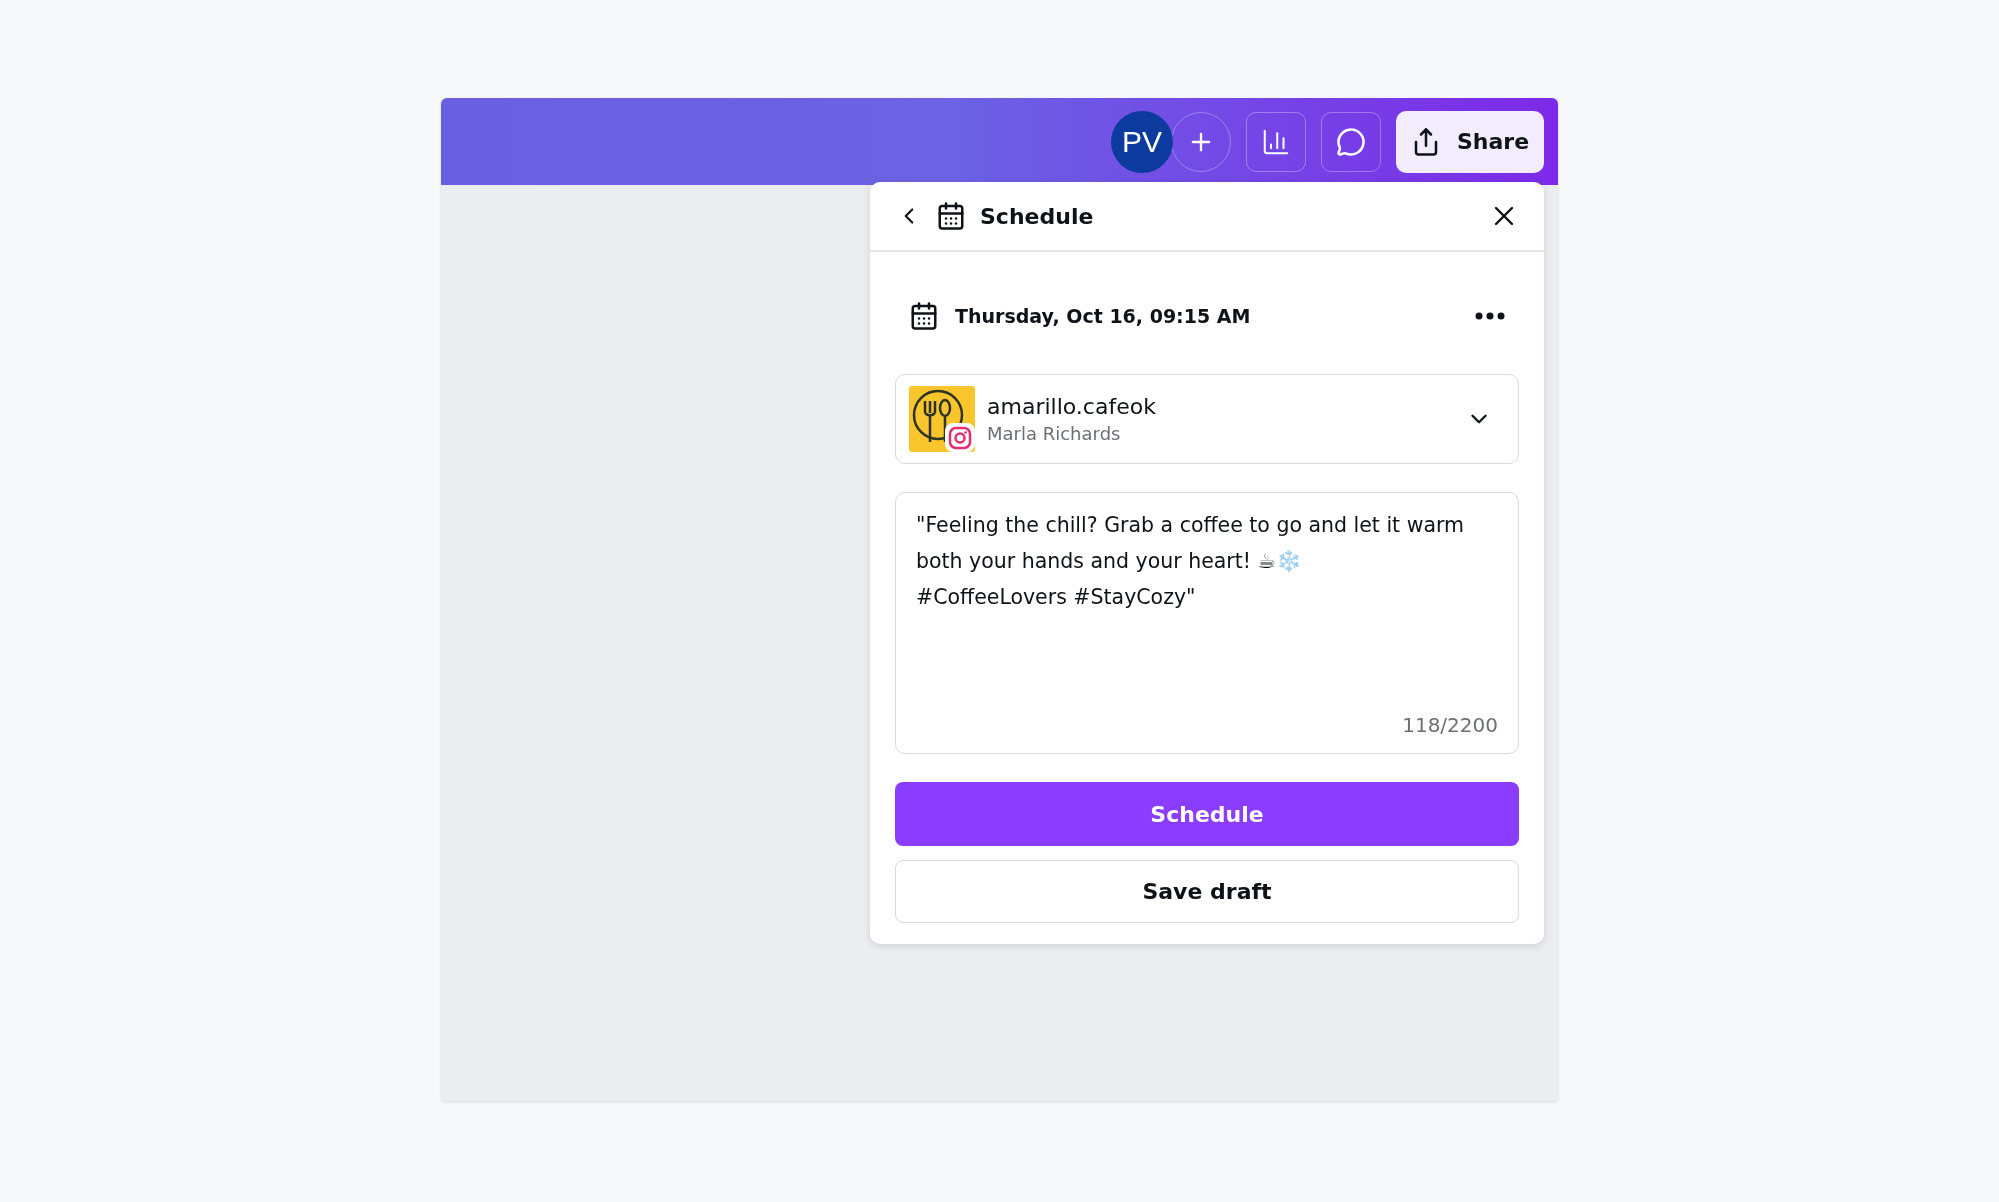  I want to click on more-options-button, so click(1490, 316).